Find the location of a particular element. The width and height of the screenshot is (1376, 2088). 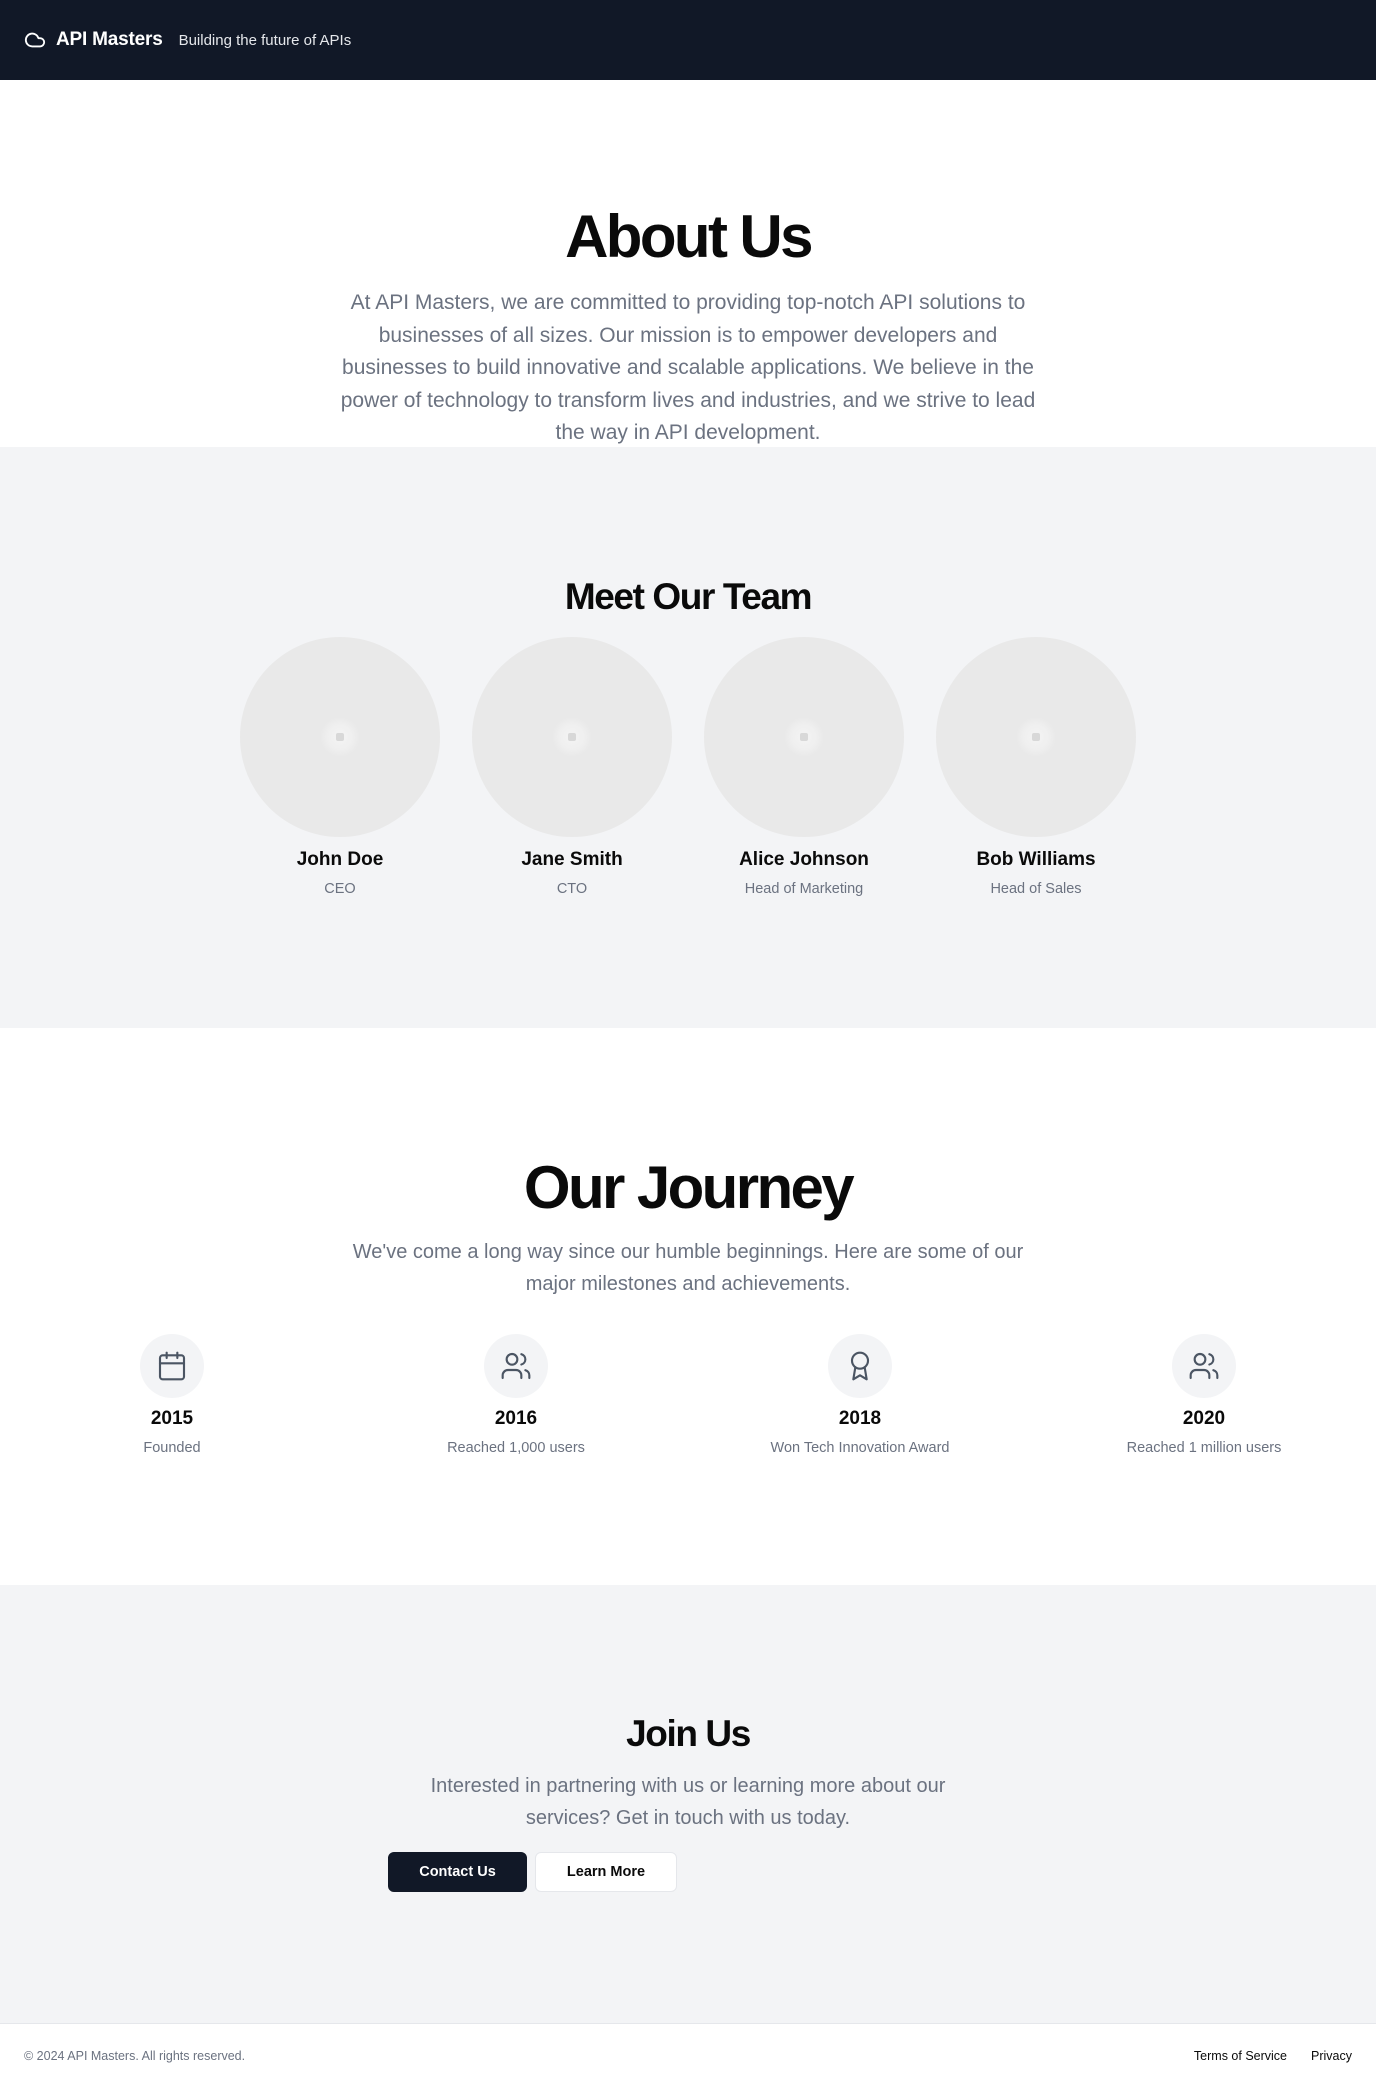

milestone-label: Reached 1,000 users is located at coordinates (516, 1448).